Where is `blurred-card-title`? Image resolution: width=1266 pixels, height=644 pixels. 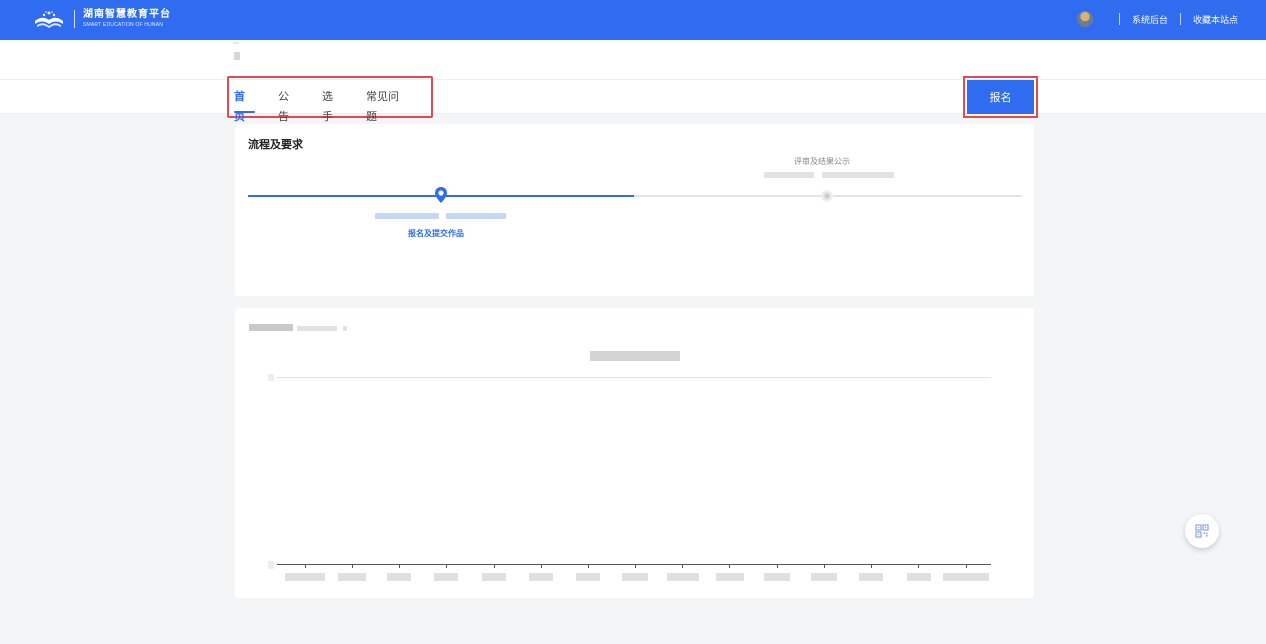 blurred-card-title is located at coordinates (271, 327).